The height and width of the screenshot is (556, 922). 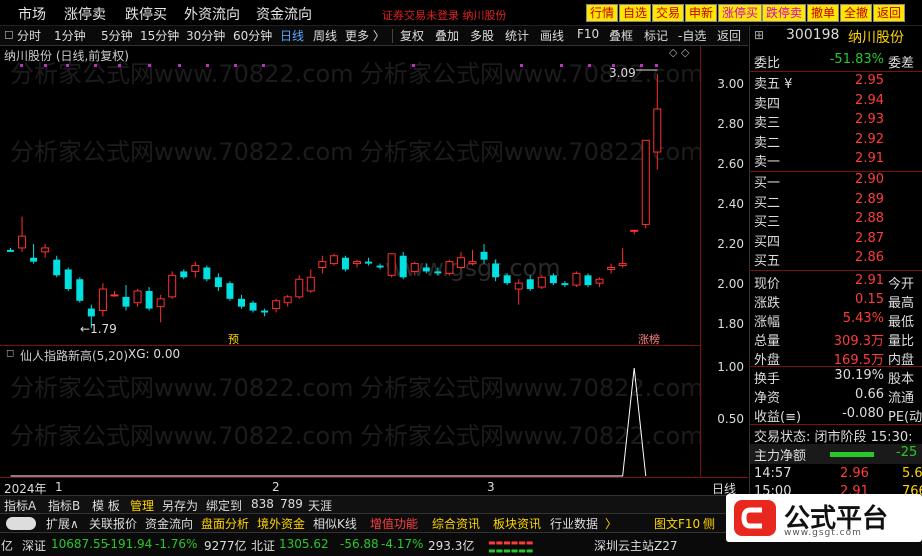 I want to click on tab-sector-news: 板块资讯, so click(x=517, y=523).